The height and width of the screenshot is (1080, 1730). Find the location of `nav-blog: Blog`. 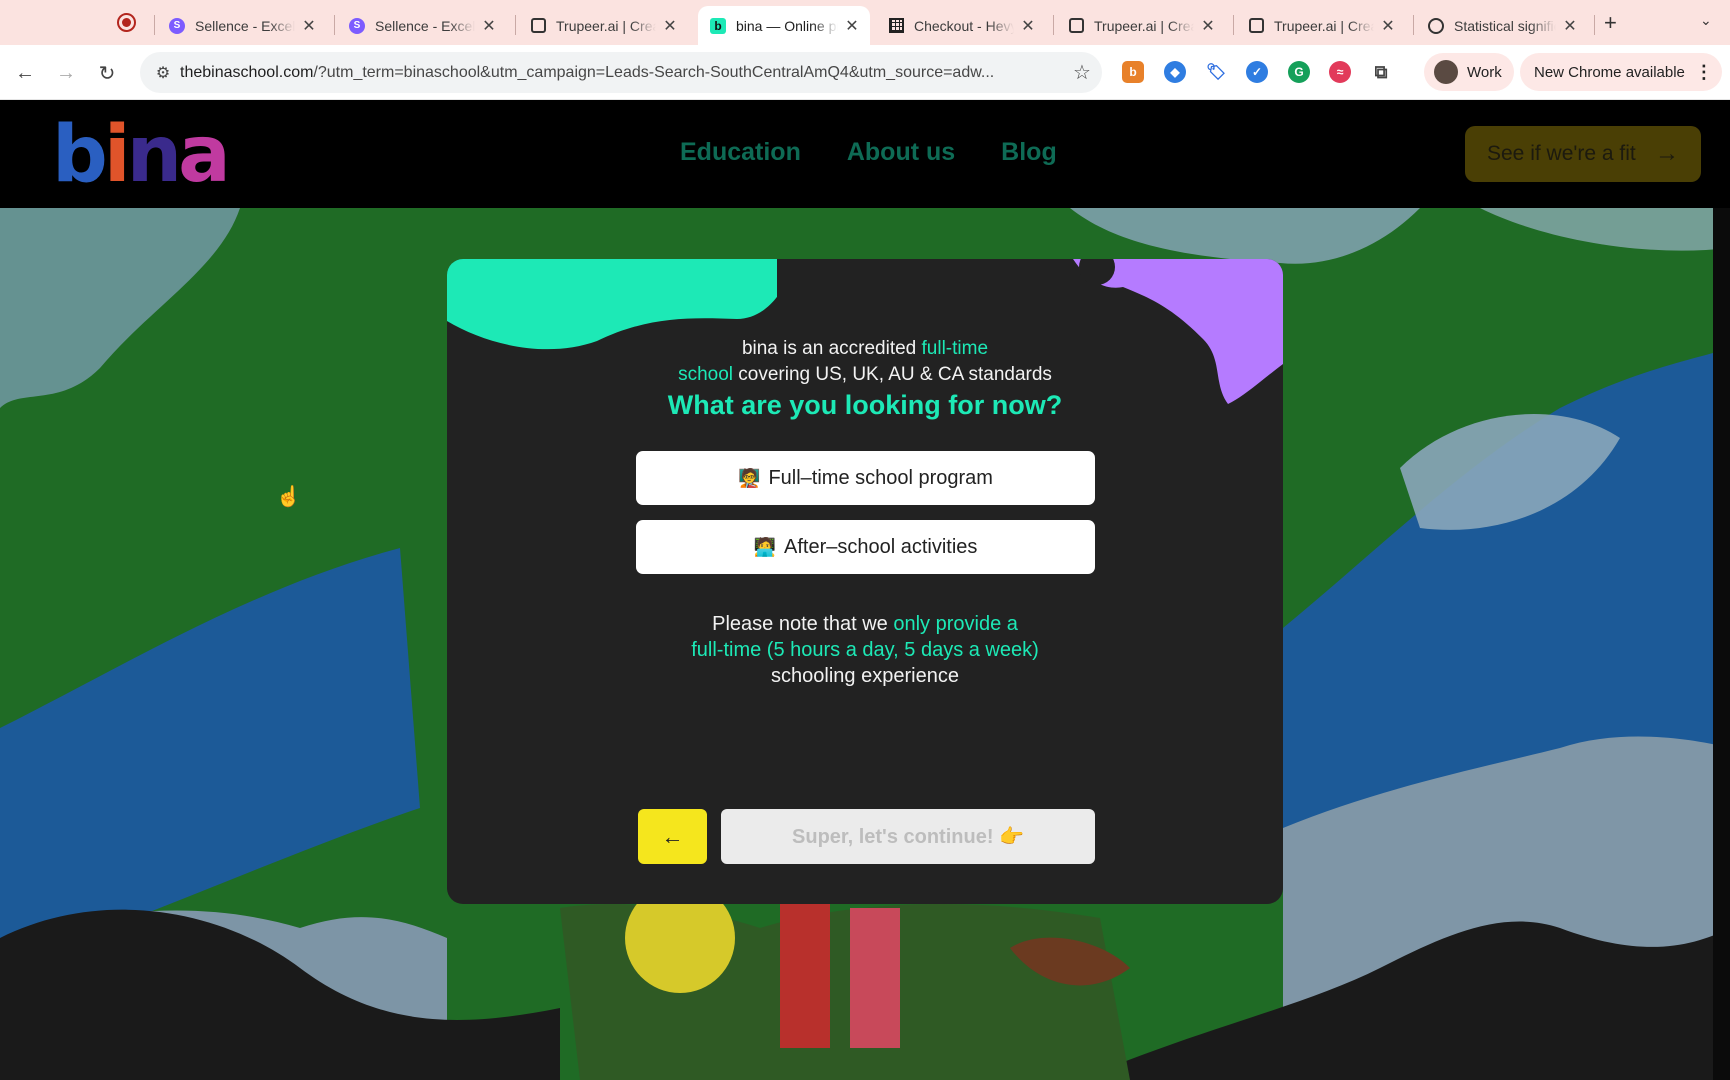

nav-blog: Blog is located at coordinates (1029, 152).